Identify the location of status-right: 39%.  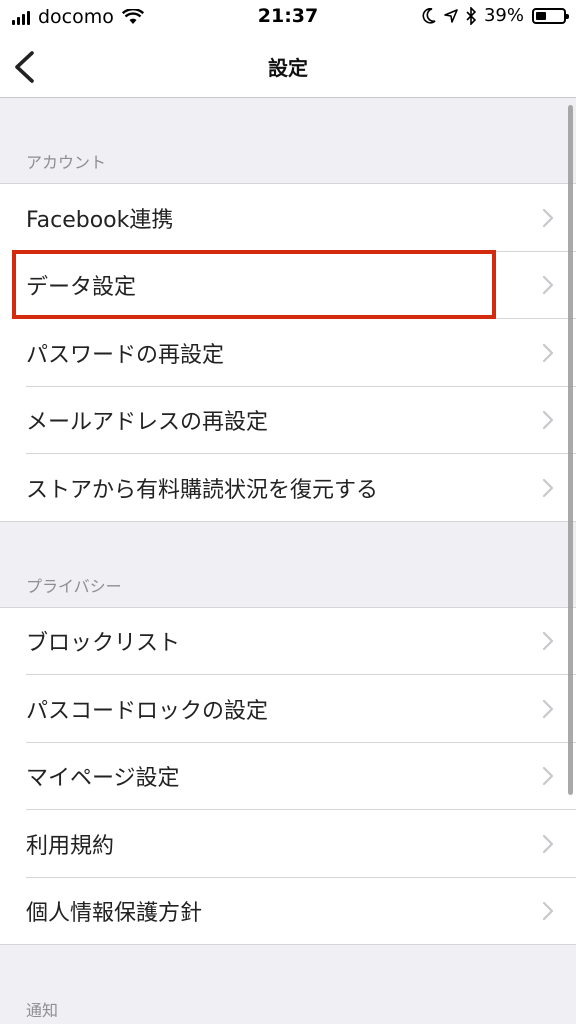
(495, 15).